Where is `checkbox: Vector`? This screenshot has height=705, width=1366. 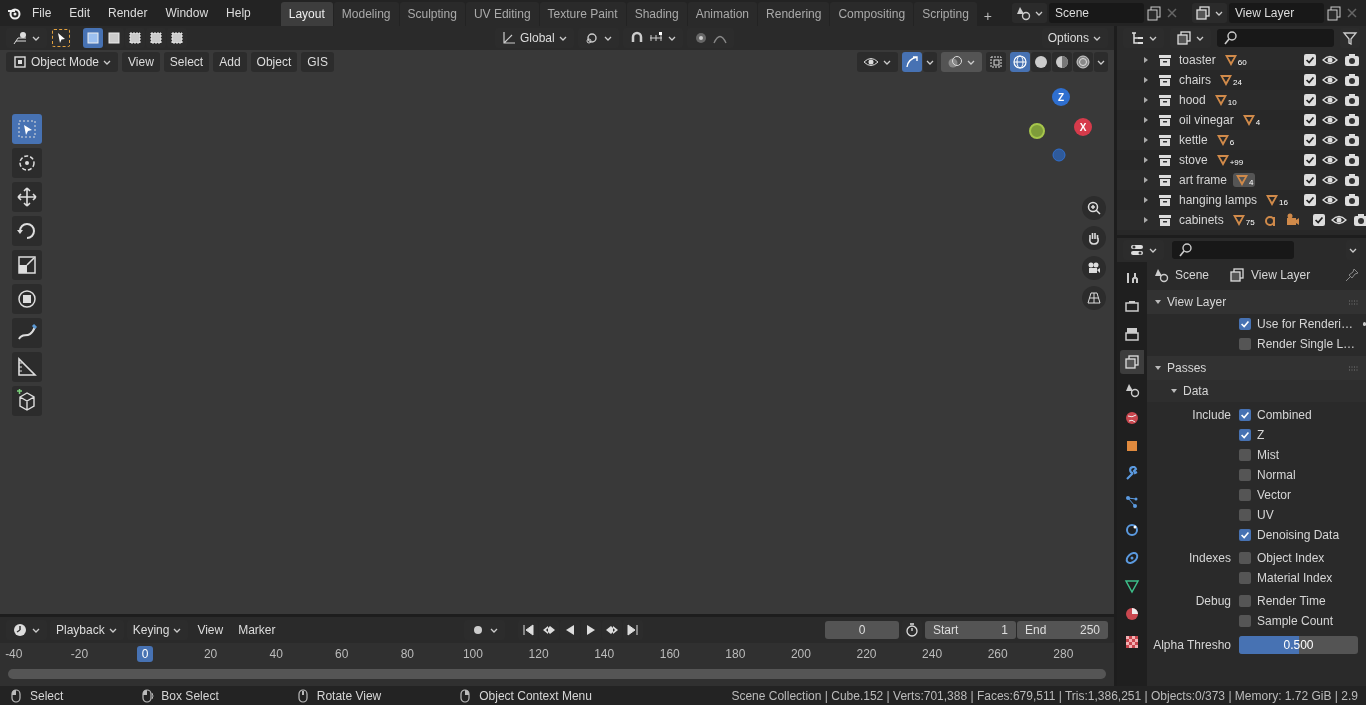
checkbox: Vector is located at coordinates (1265, 495).